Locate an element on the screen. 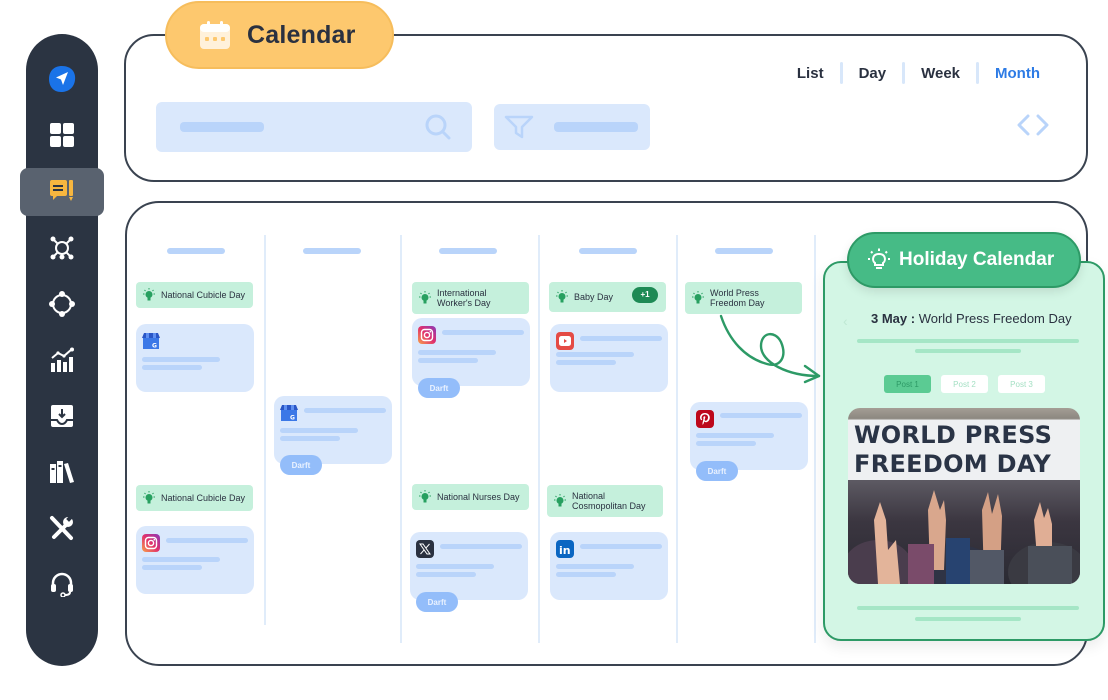 The image size is (1108, 700). tab-post-2: Post 2 is located at coordinates (964, 384).